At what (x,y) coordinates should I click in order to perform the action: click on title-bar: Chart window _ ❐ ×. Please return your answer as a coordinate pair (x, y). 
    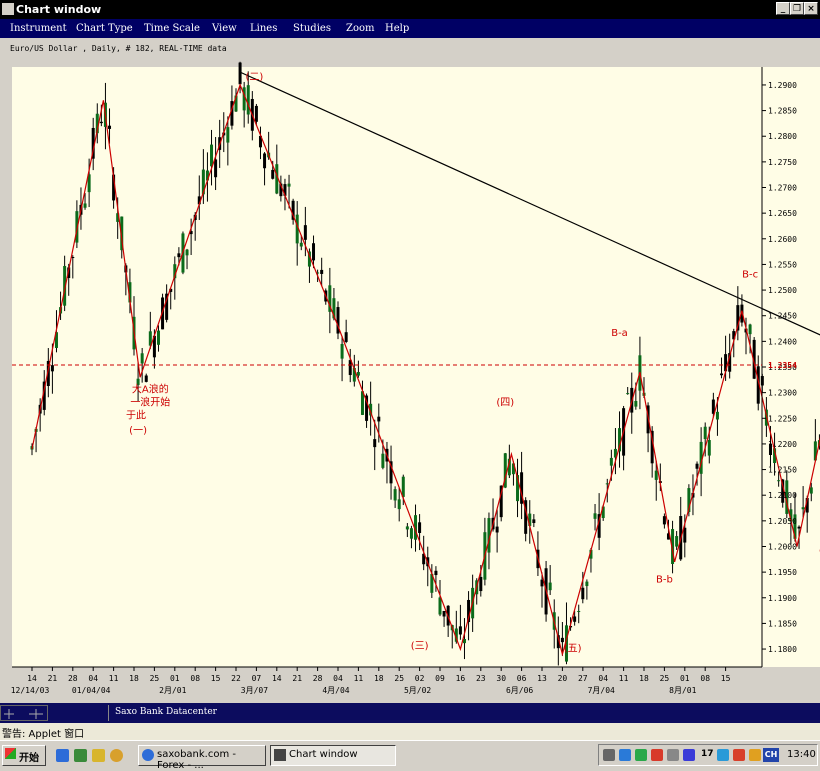
    Looking at the image, I should click on (410, 9).